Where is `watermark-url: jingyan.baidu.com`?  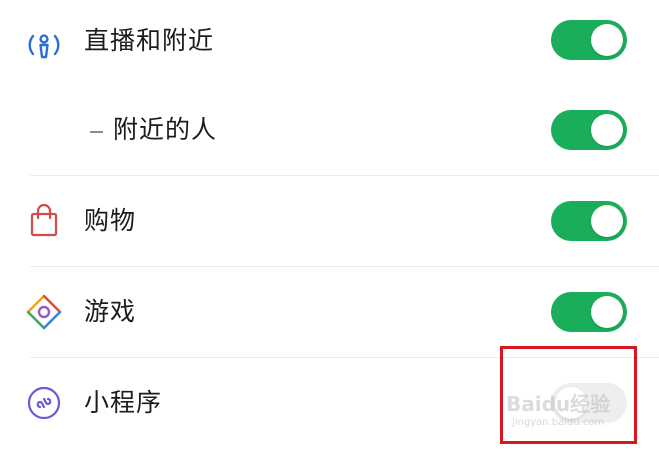
watermark-url: jingyan.baidu.com is located at coordinates (558, 422).